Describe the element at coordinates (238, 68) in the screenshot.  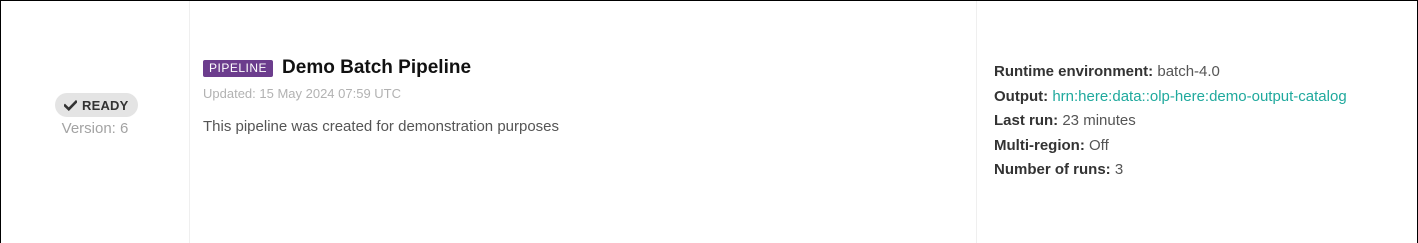
I see `pipeline-type-tag: PIPELINE` at that location.